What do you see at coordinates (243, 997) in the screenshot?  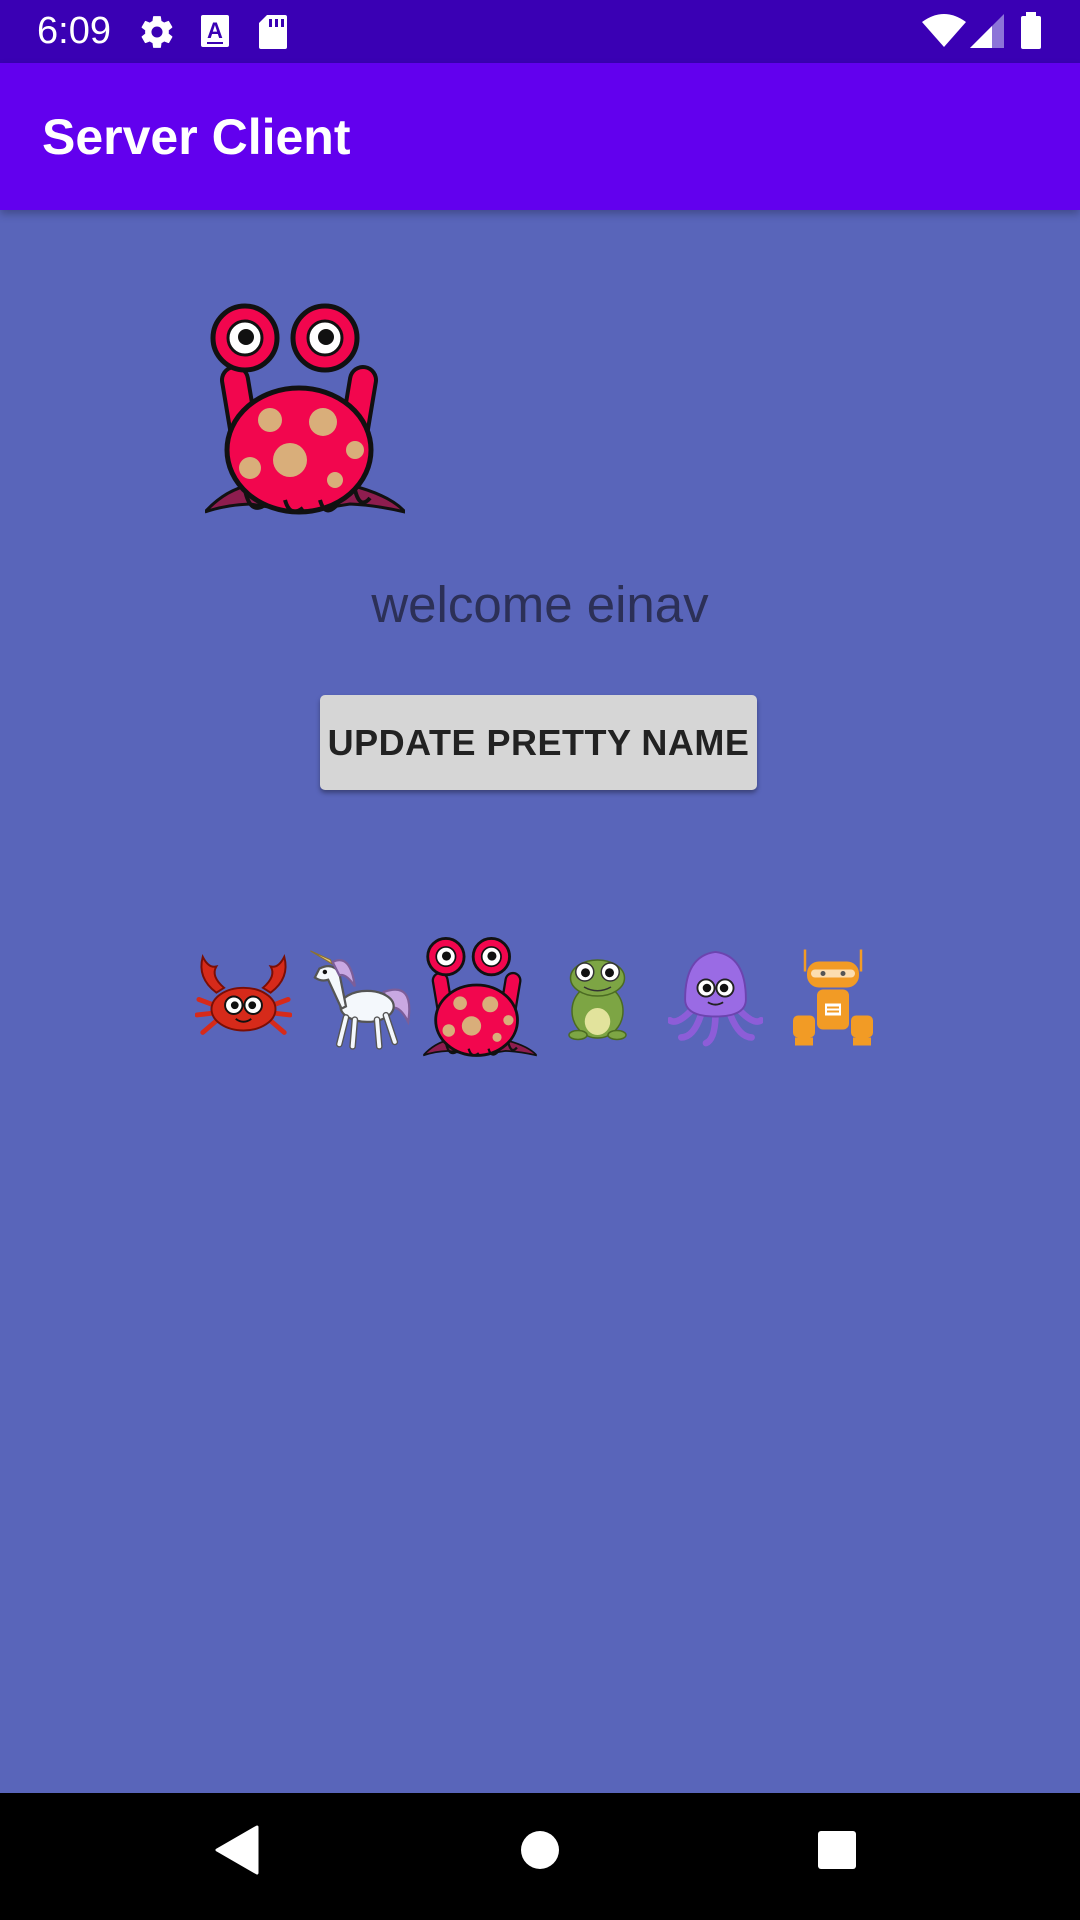 I see `crab-icon` at bounding box center [243, 997].